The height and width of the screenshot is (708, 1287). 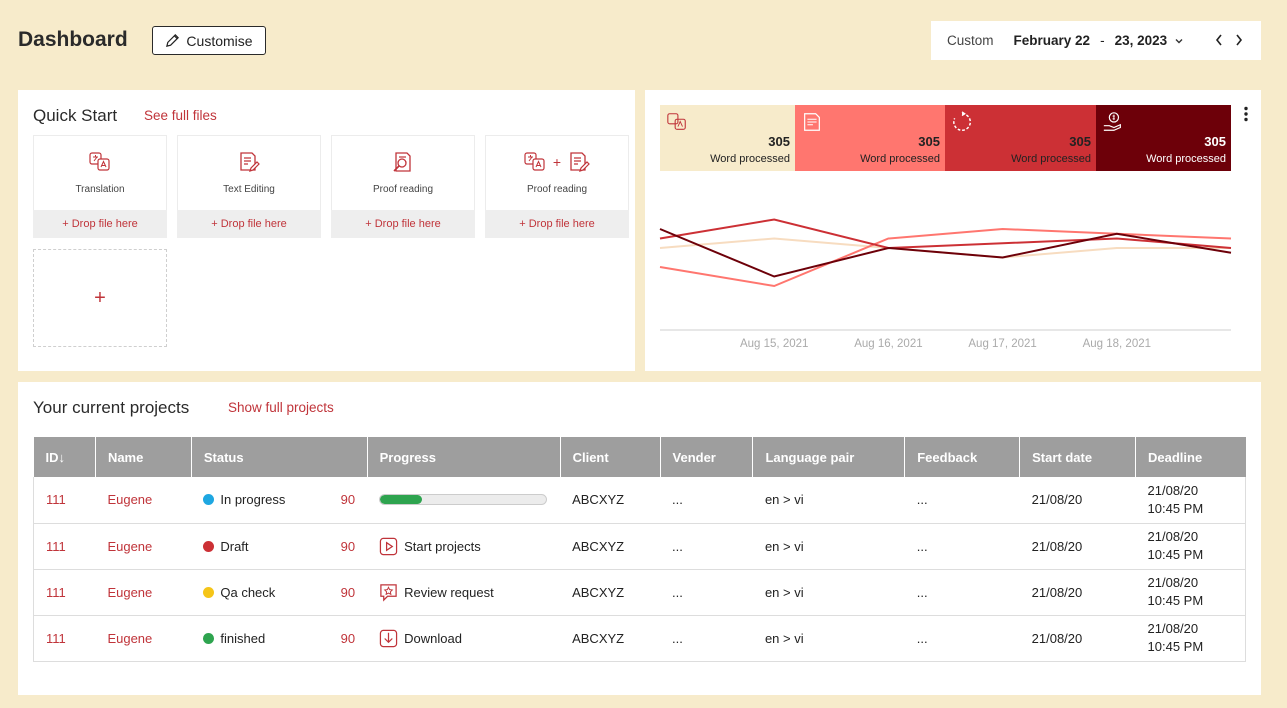 I want to click on see-full-files-link: See full files, so click(x=180, y=115).